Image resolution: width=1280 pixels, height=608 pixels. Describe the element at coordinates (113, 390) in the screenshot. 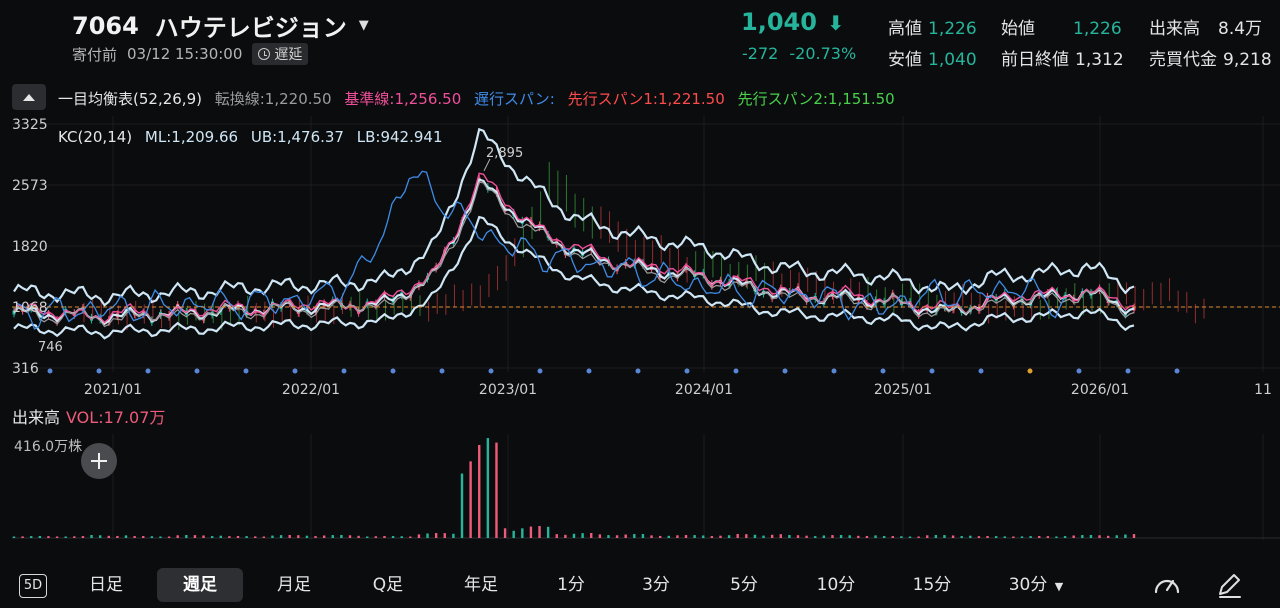

I see `x-tick-label: 2021/01` at that location.